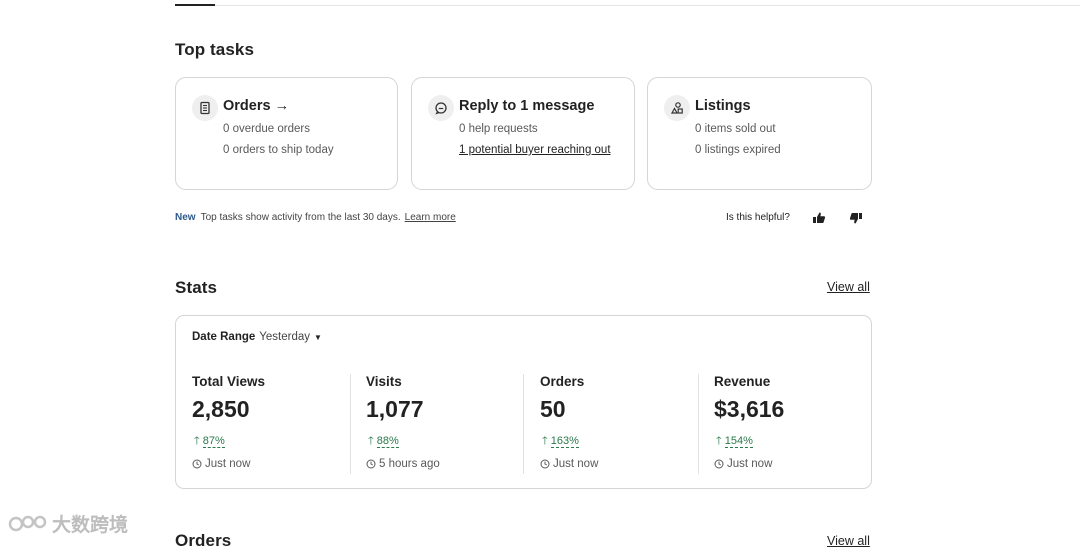  I want to click on stat-change: 🡑 163%, so click(560, 441).